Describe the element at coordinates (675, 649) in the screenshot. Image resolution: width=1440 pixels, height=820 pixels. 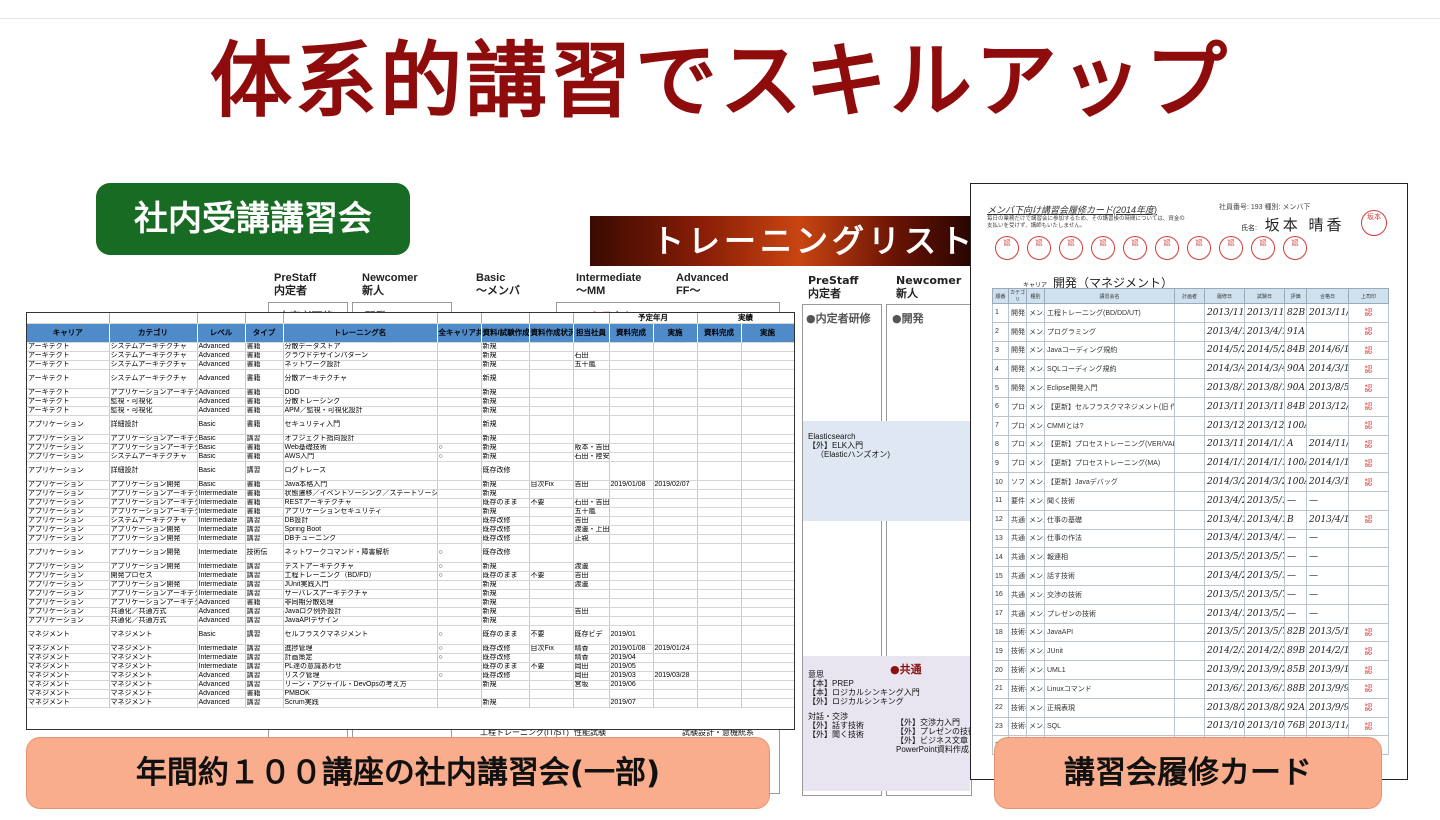
I see `table-cell: 2019/01/24` at that location.